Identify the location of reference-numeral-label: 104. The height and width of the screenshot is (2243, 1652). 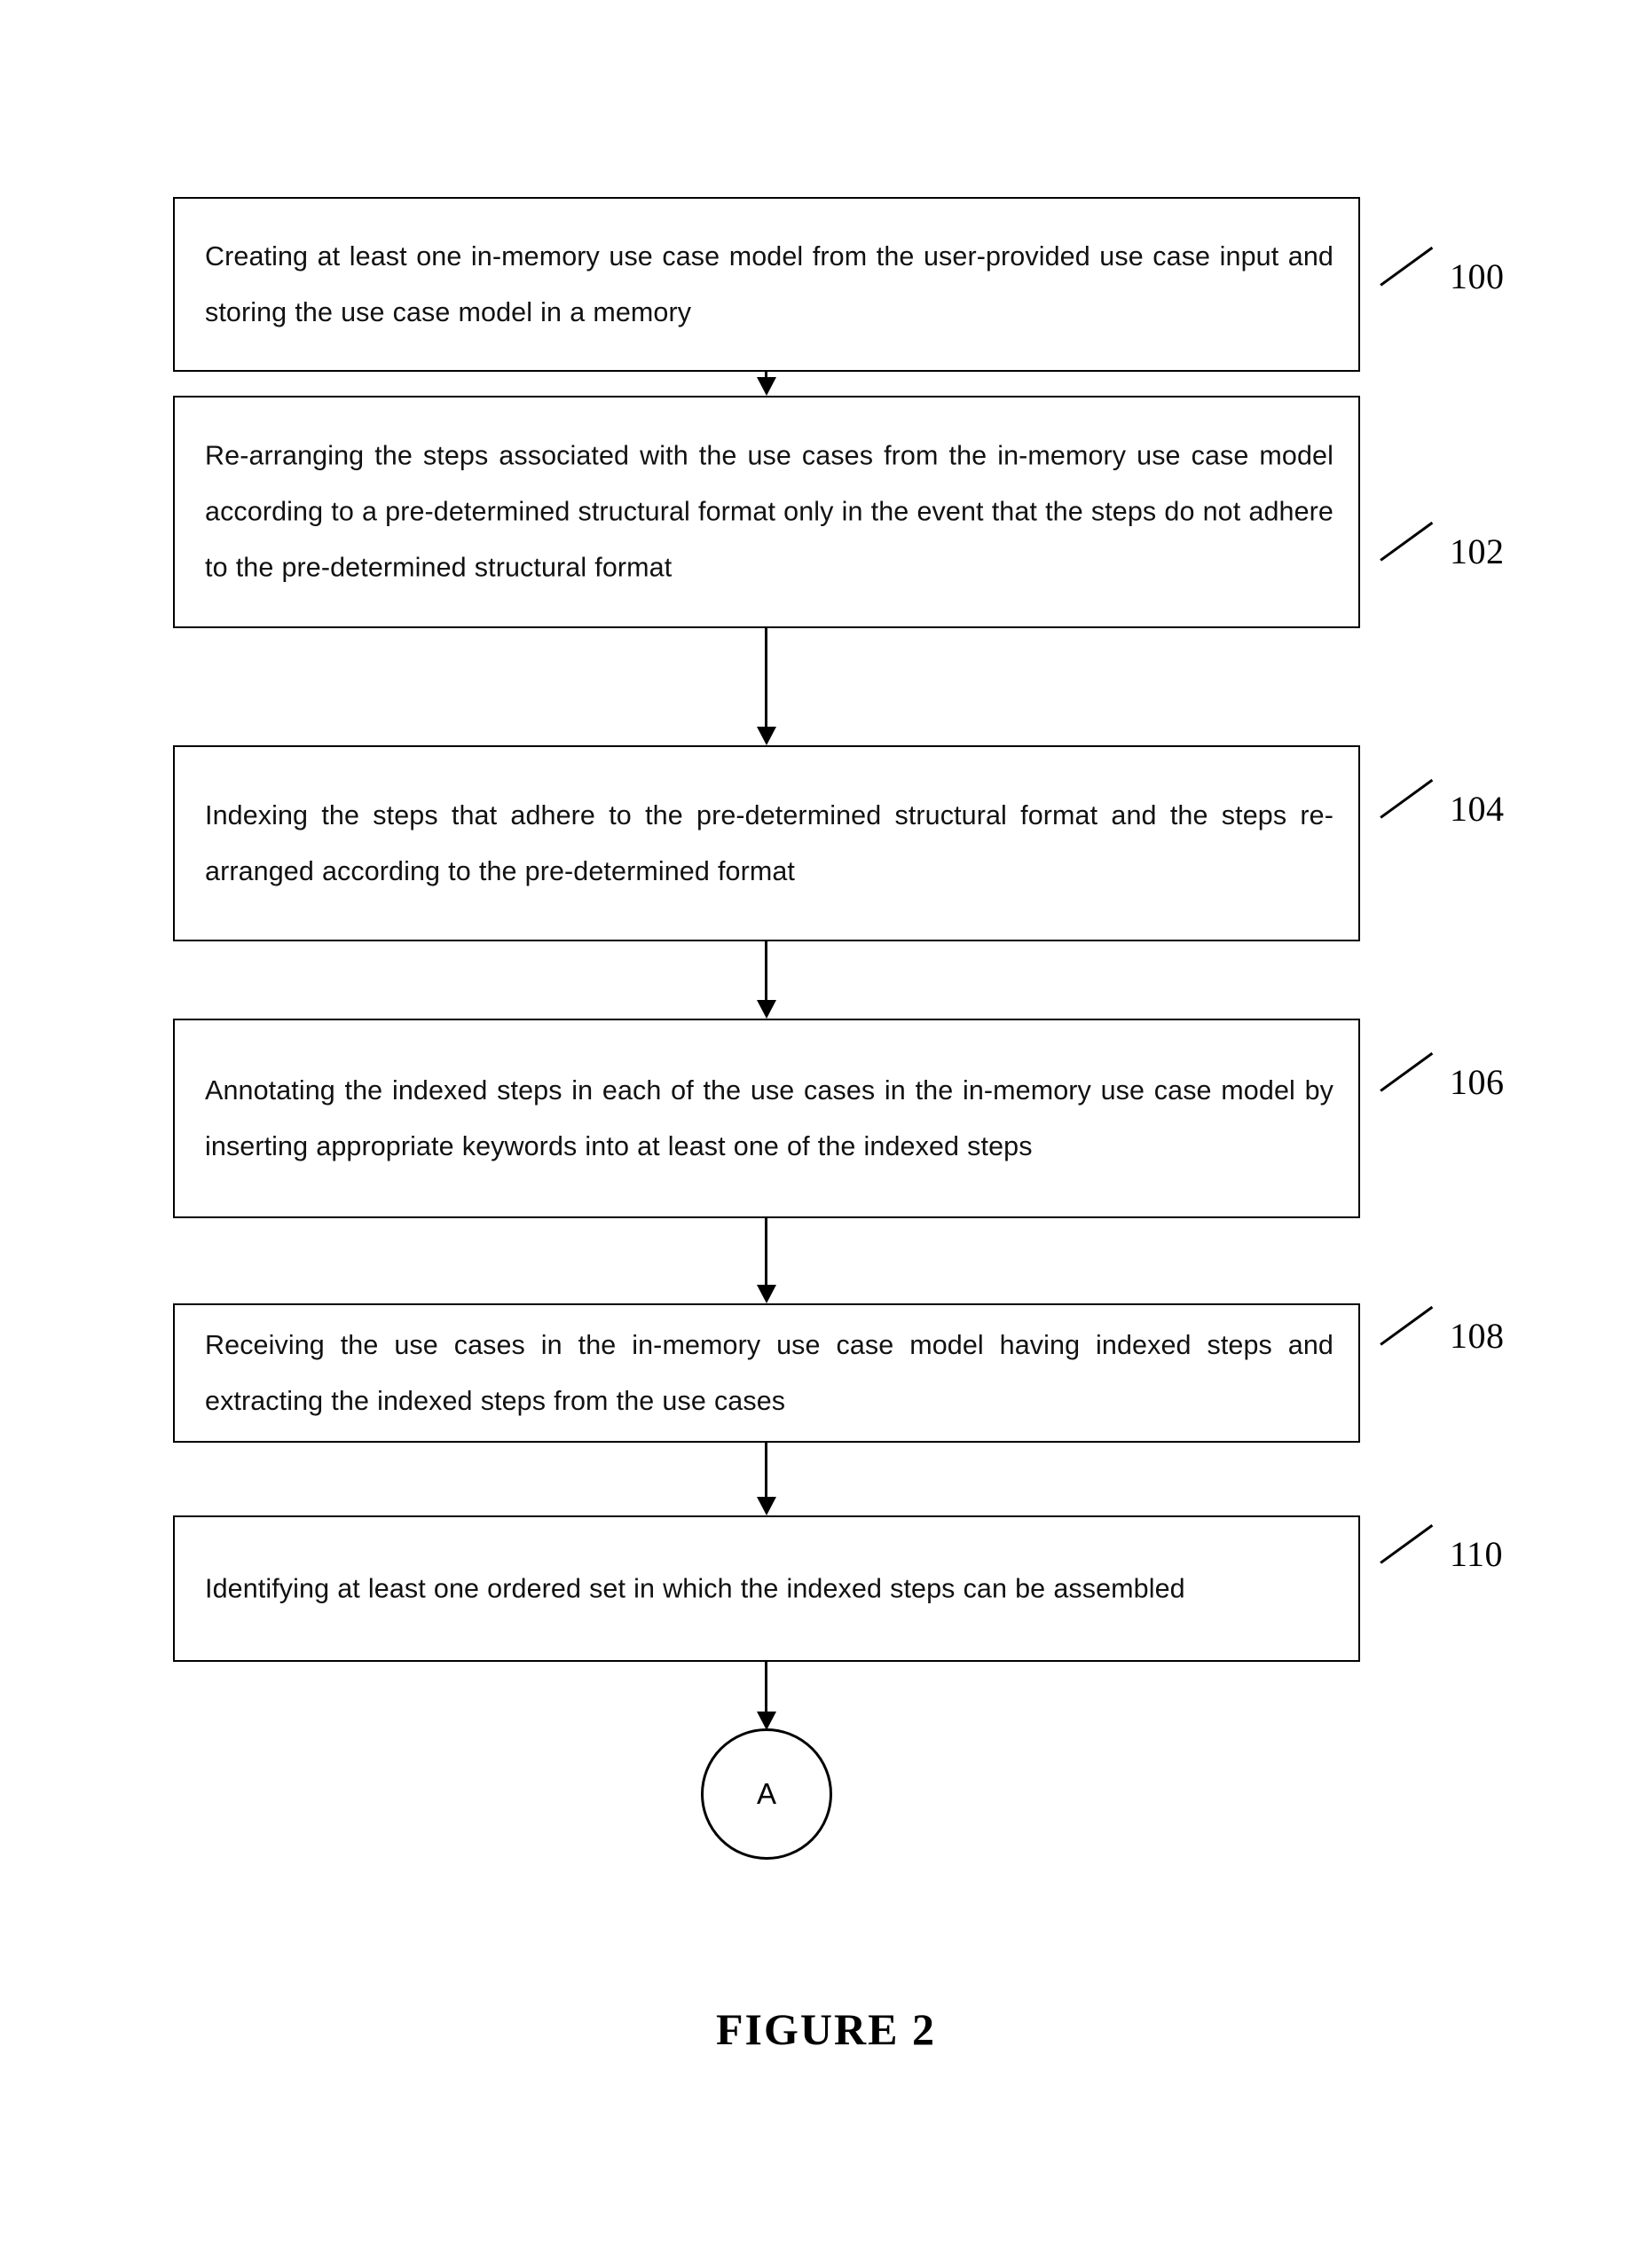
(1477, 809).